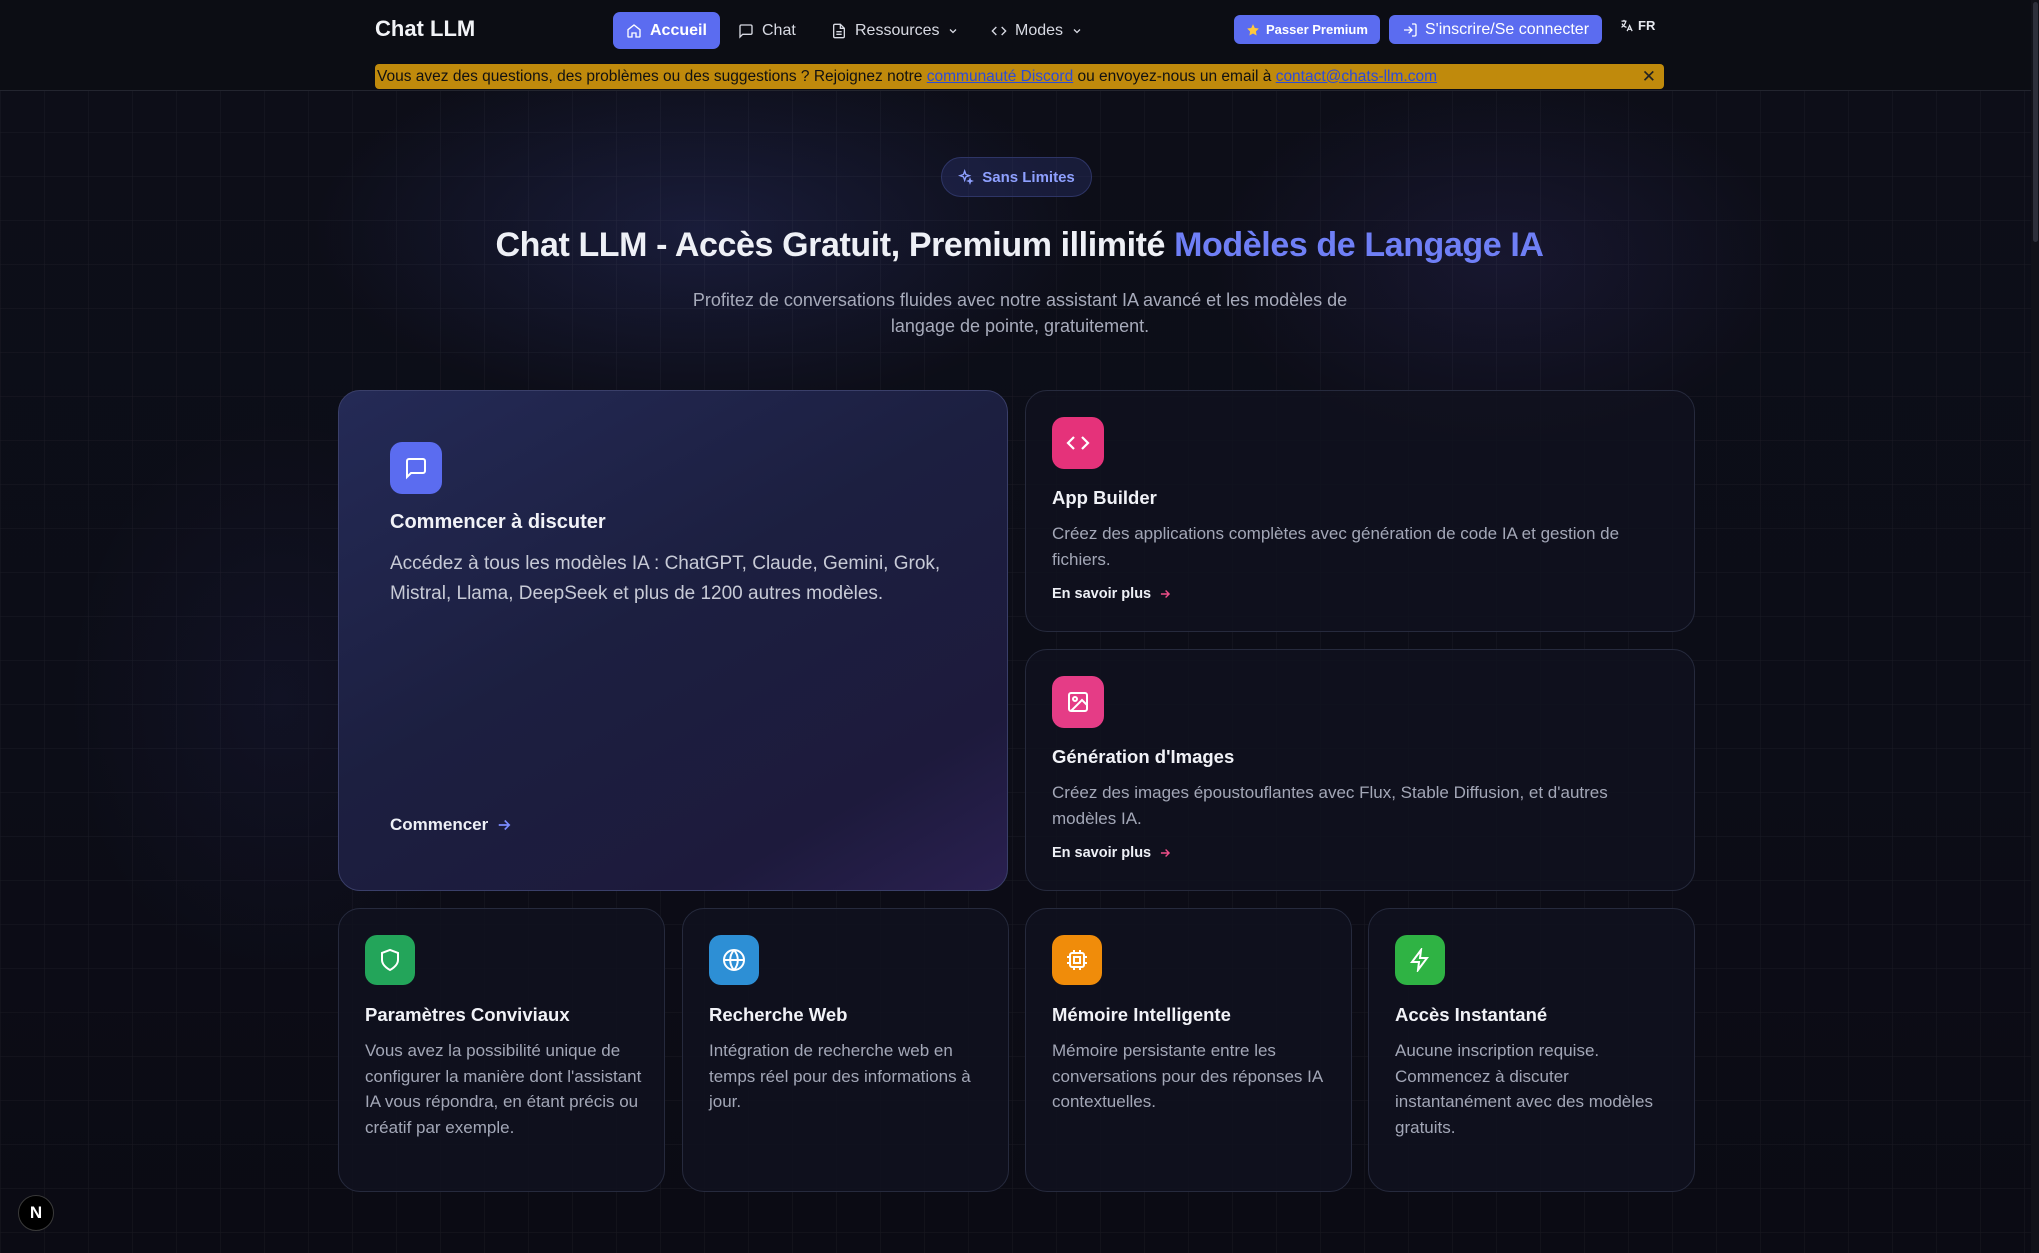 The width and height of the screenshot is (2039, 1253). Describe the element at coordinates (1000, 77) in the screenshot. I see `discord-link: communauté Discord` at that location.